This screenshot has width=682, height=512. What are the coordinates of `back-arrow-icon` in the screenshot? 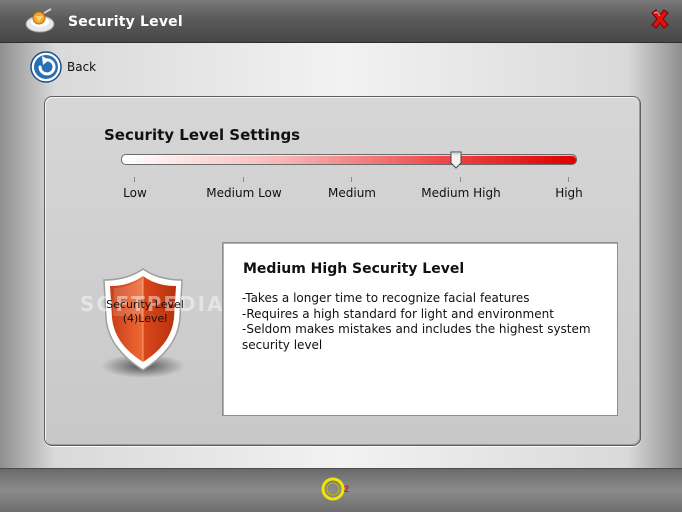 It's located at (46, 67).